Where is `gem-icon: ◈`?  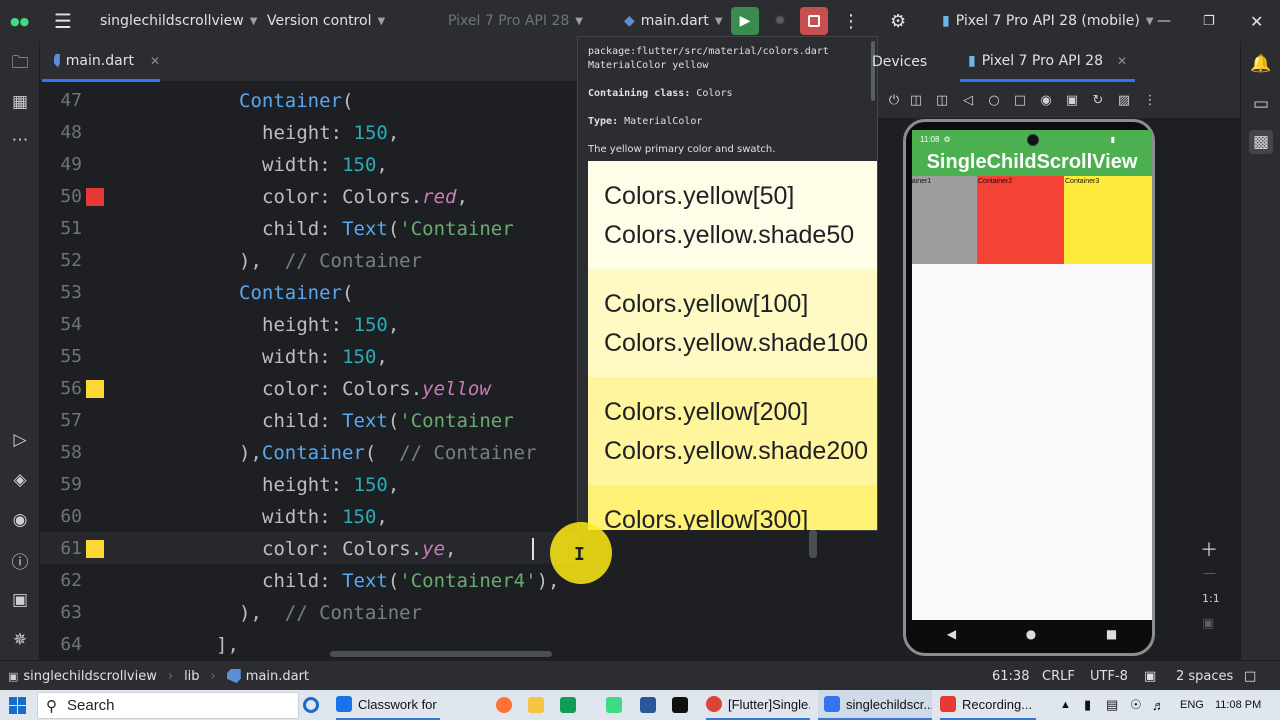 gem-icon: ◈ is located at coordinates (20, 480).